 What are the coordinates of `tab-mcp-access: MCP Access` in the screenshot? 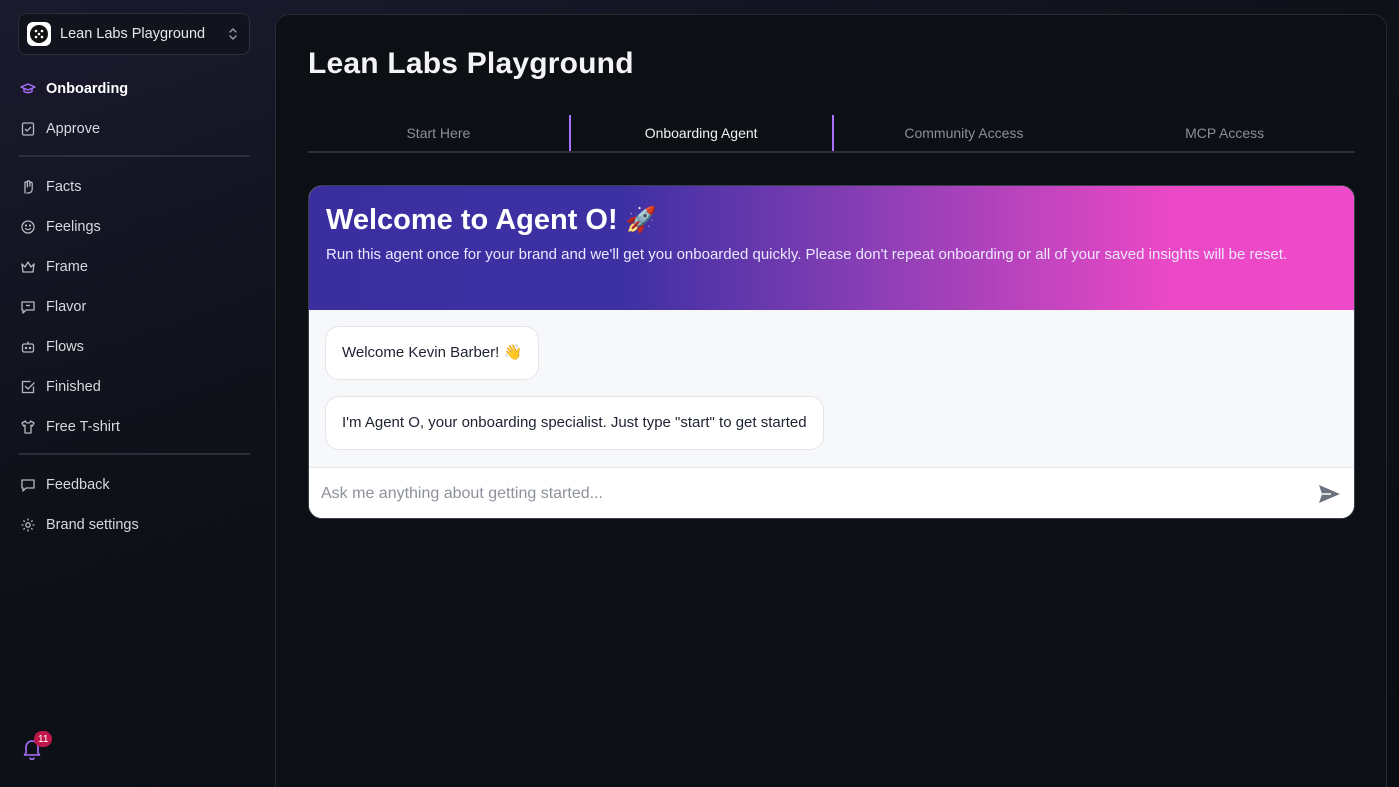 It's located at (1224, 133).